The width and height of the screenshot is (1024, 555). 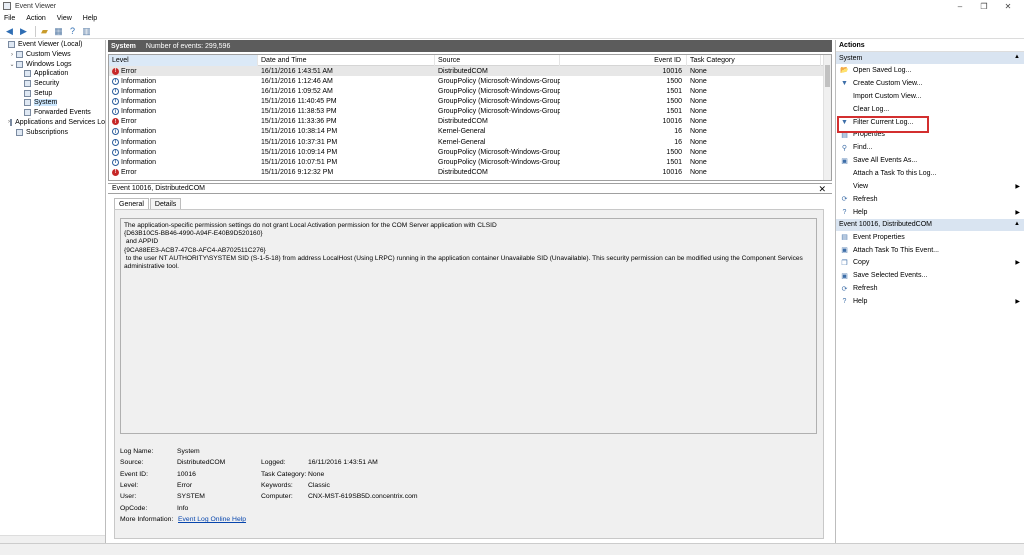 I want to click on menu-file: File, so click(x=9, y=18).